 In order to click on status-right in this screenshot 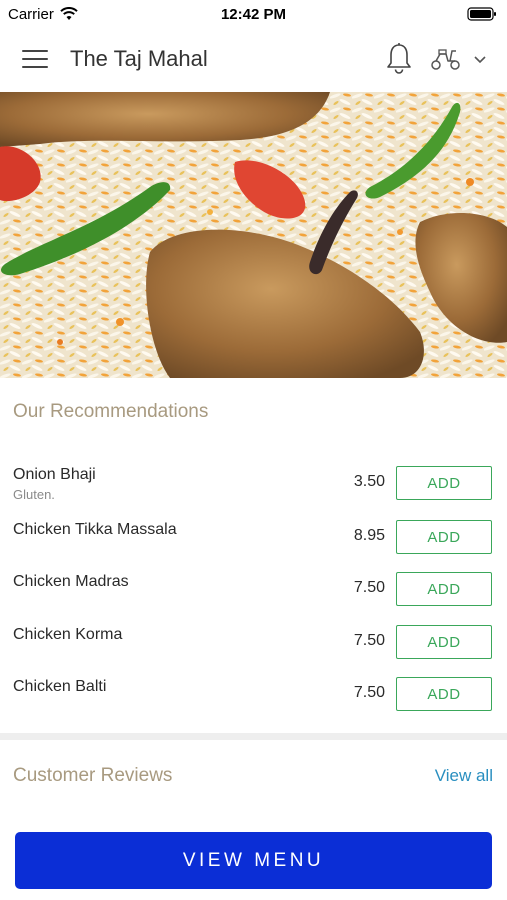, I will do `click(487, 14)`.